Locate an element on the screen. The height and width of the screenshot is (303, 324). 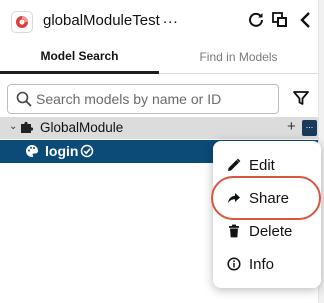
palette-icon is located at coordinates (32, 151).